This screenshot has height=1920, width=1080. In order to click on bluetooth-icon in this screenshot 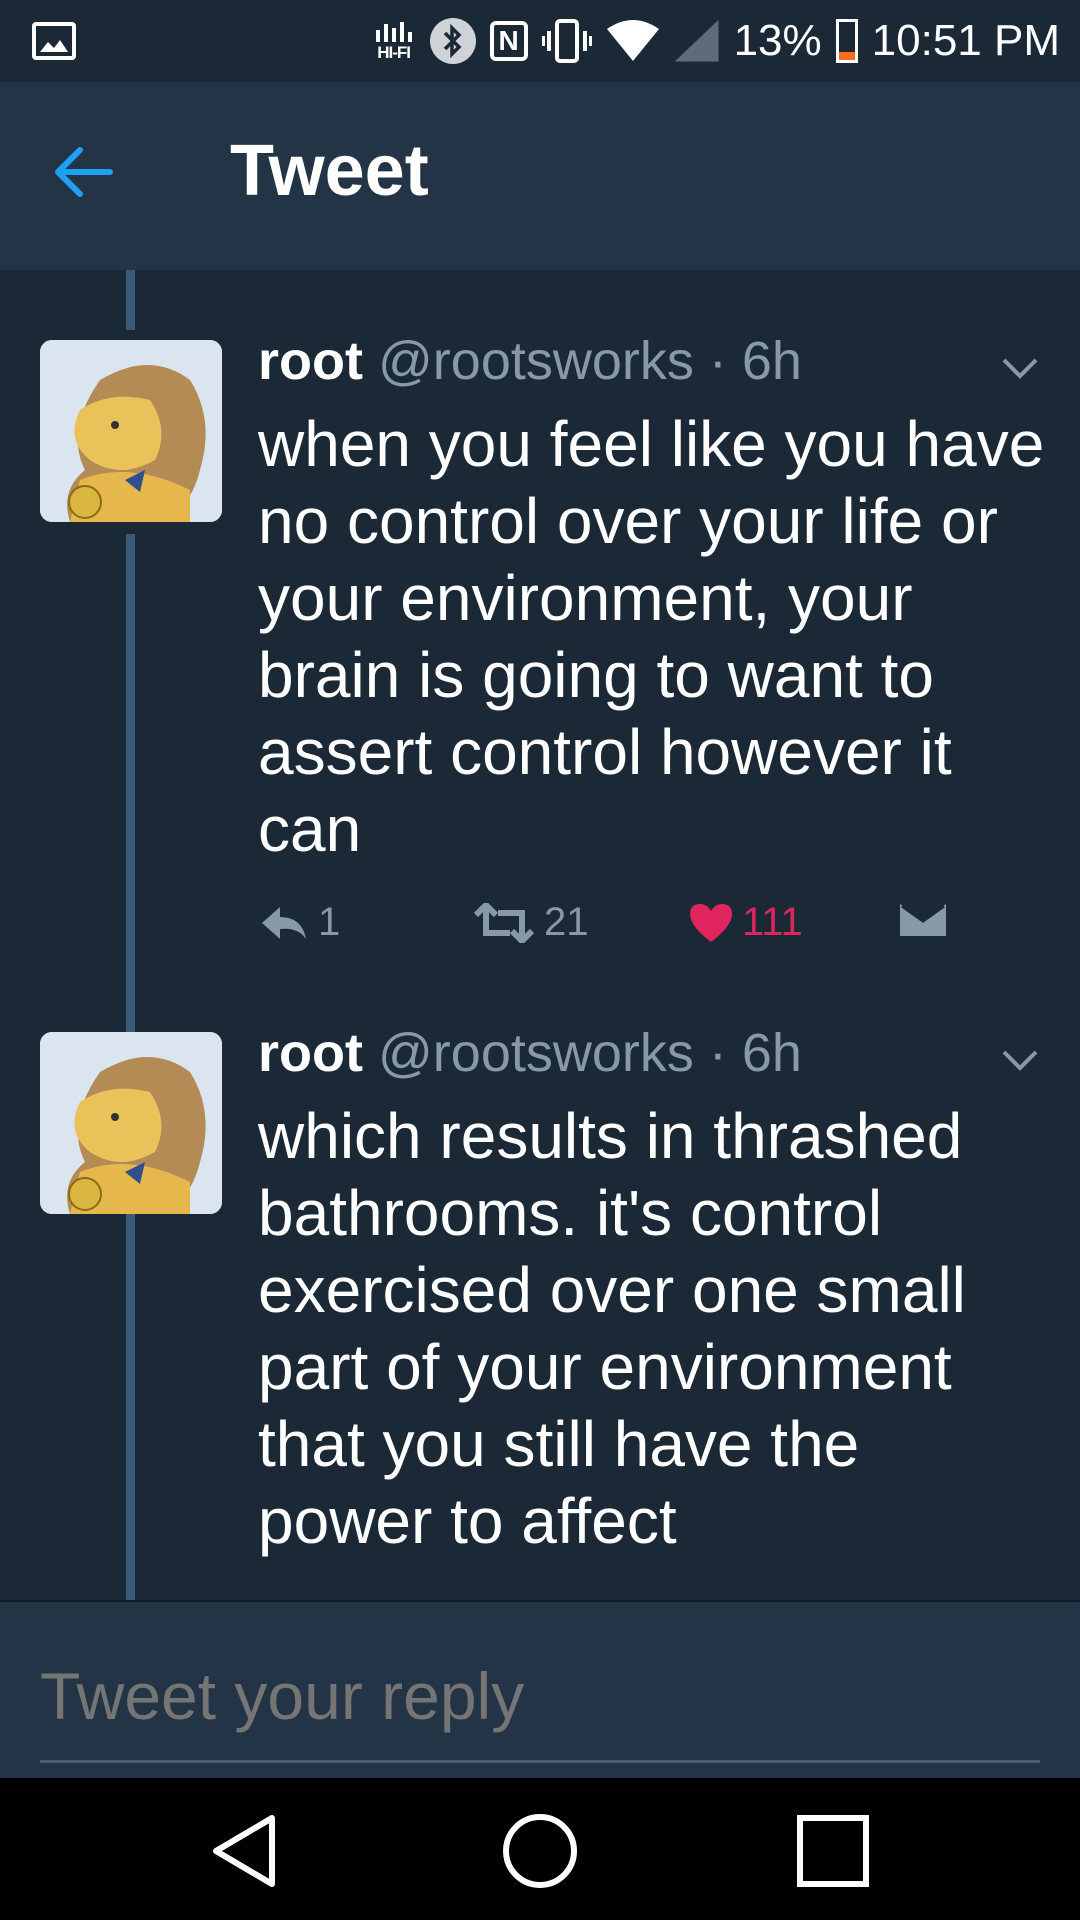, I will do `click(452, 41)`.